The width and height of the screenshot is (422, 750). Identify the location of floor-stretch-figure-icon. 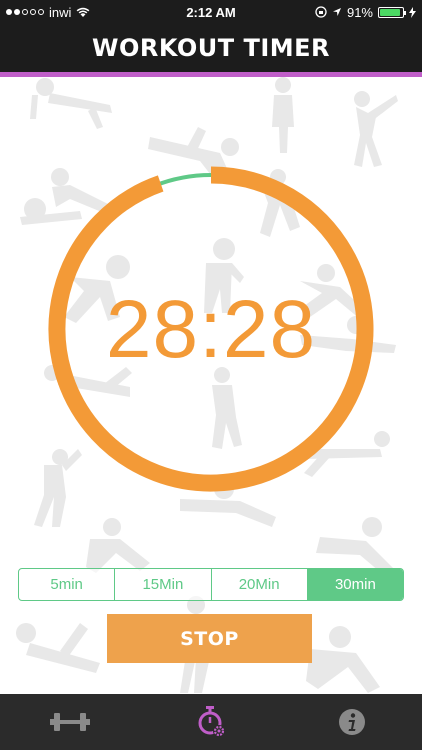
(58, 648).